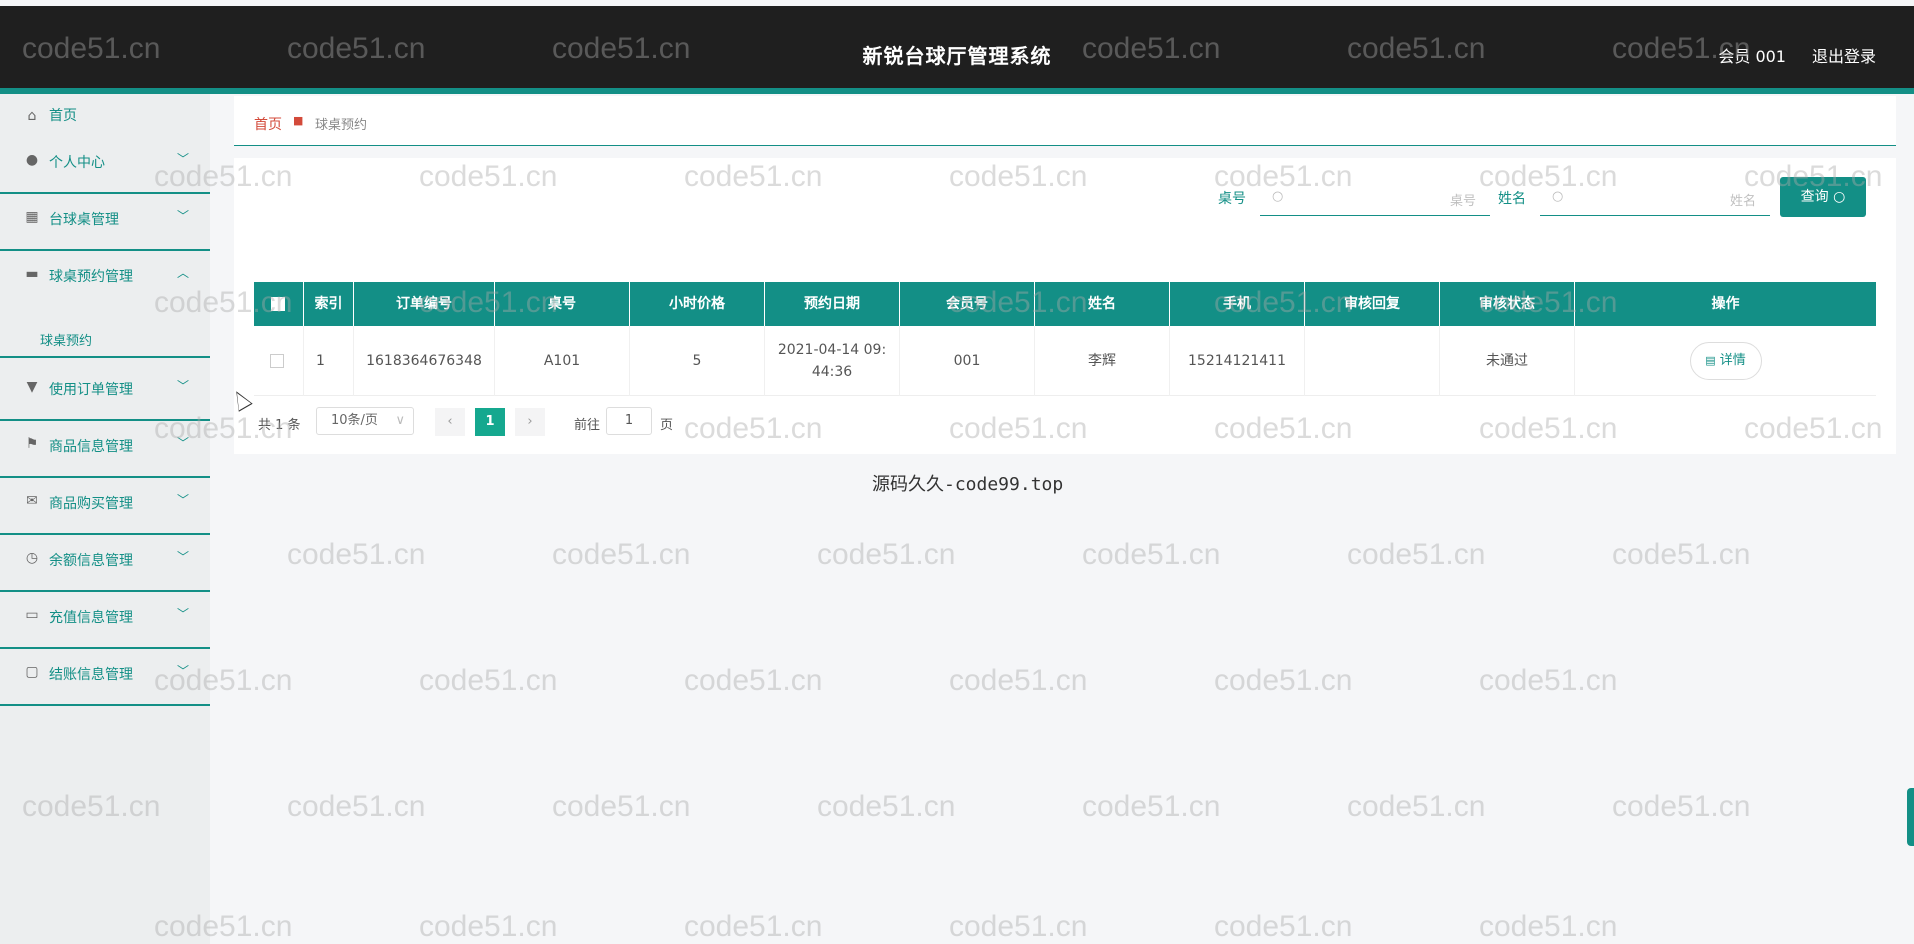 The width and height of the screenshot is (1914, 944). What do you see at coordinates (629, 421) in the screenshot?
I see `goto-page-input: 1` at bounding box center [629, 421].